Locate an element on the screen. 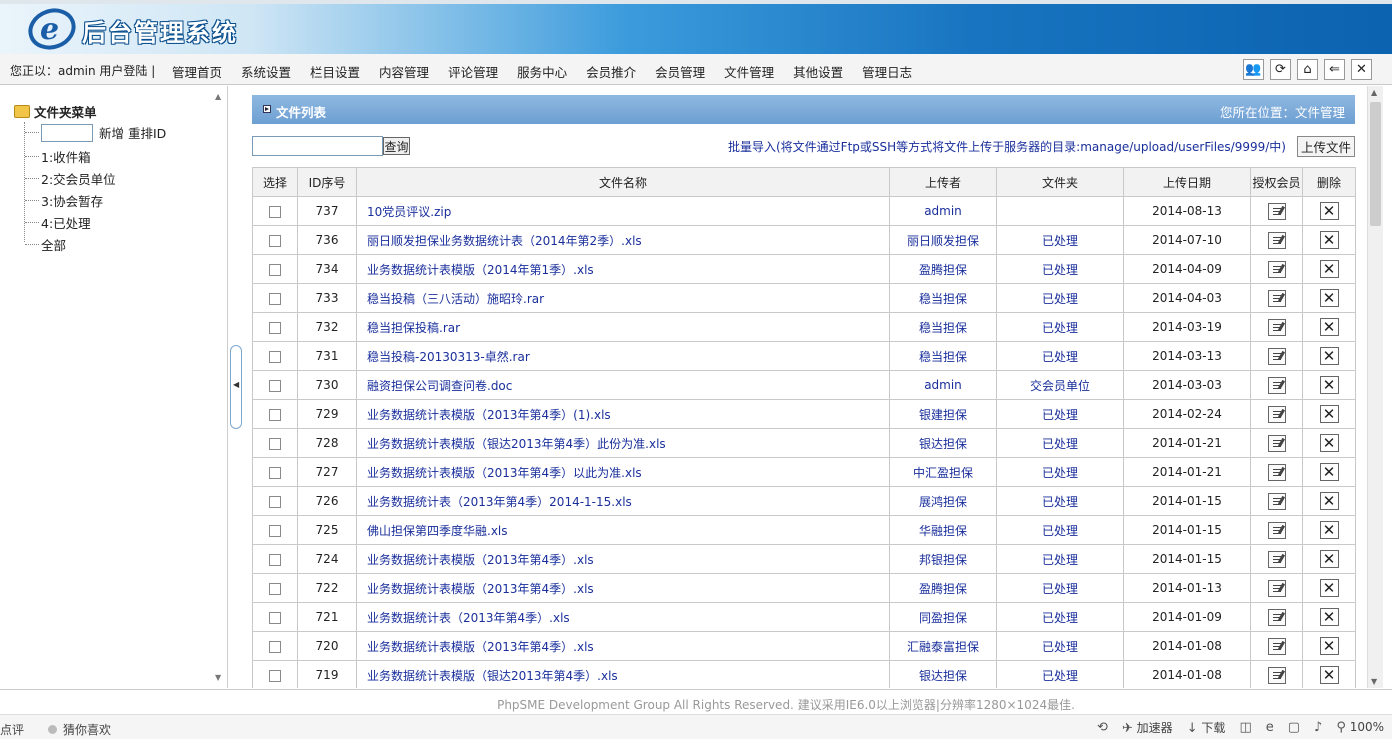  row-folder: 交会员单位 is located at coordinates (1060, 385).